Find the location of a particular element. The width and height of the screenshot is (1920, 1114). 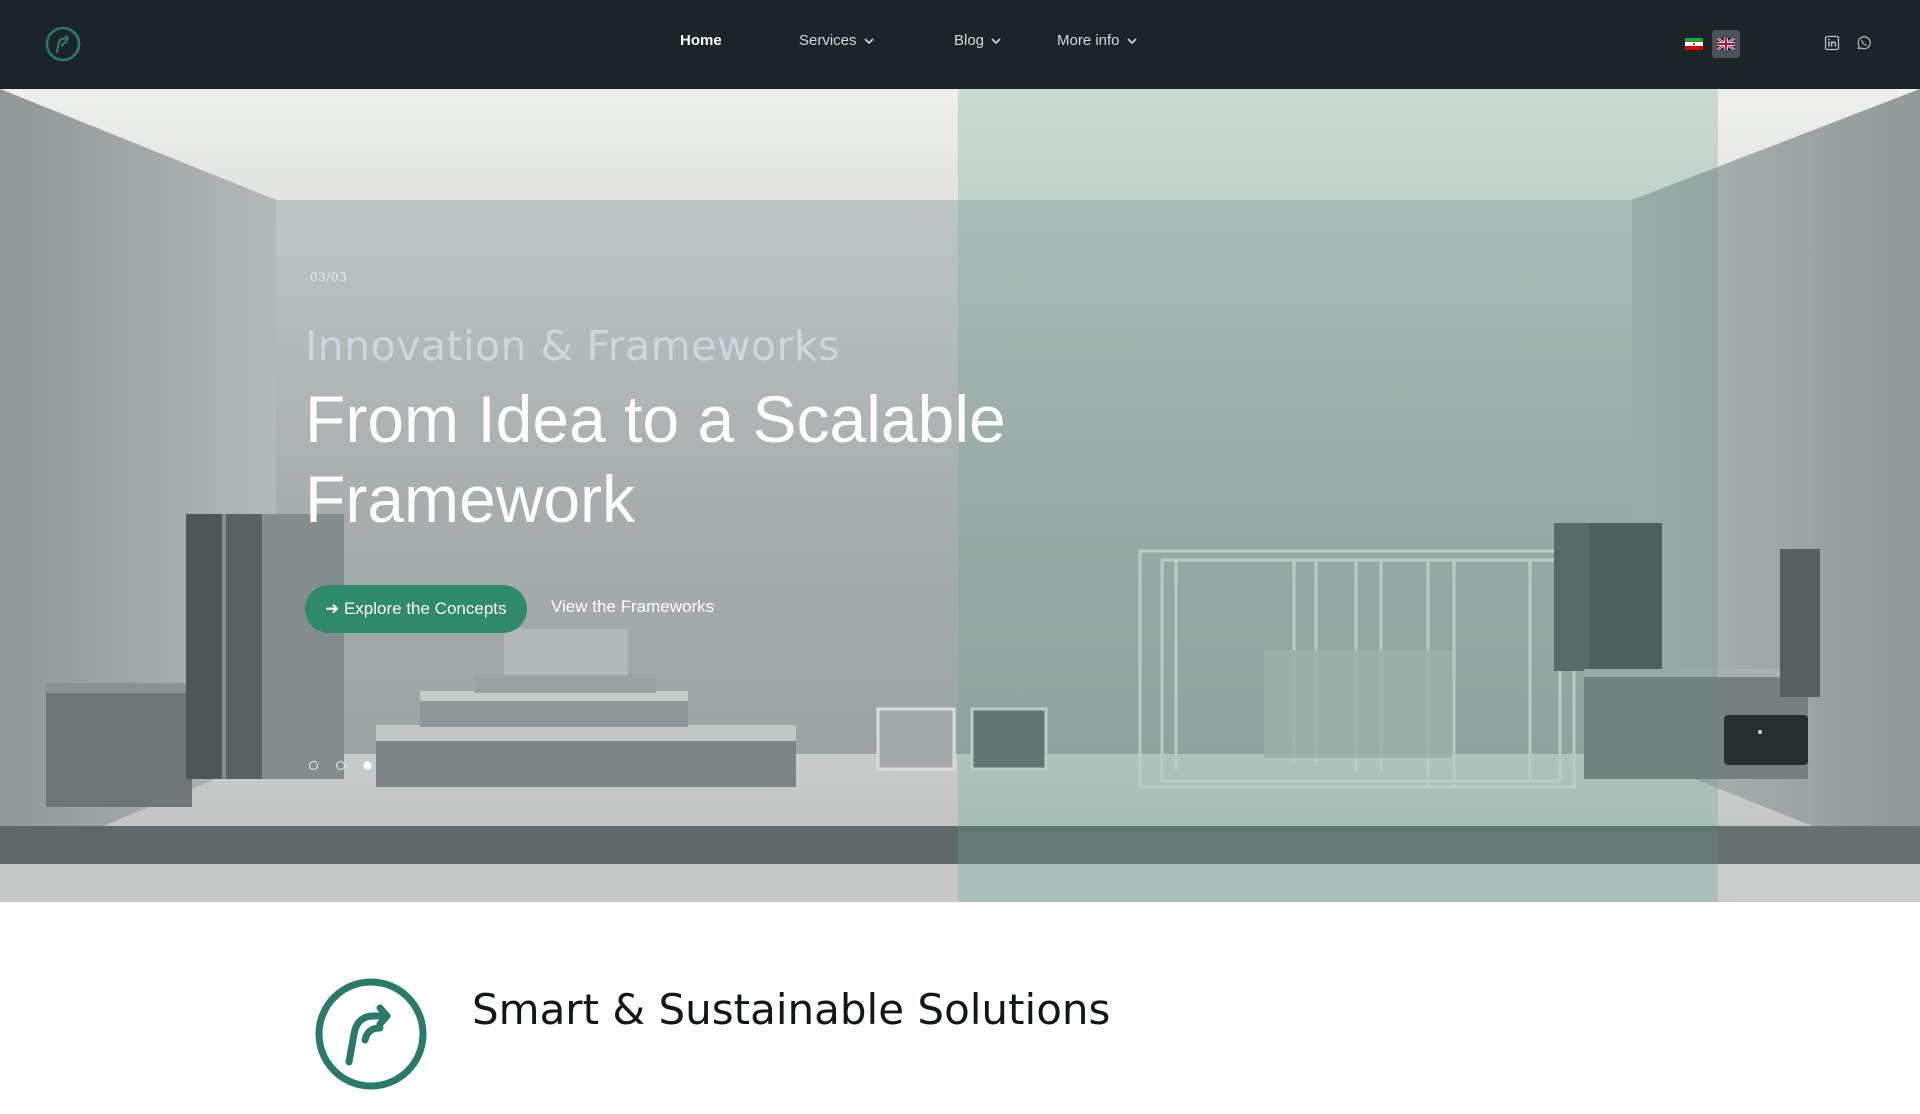

brand-logo-icon is located at coordinates (371, 1034).